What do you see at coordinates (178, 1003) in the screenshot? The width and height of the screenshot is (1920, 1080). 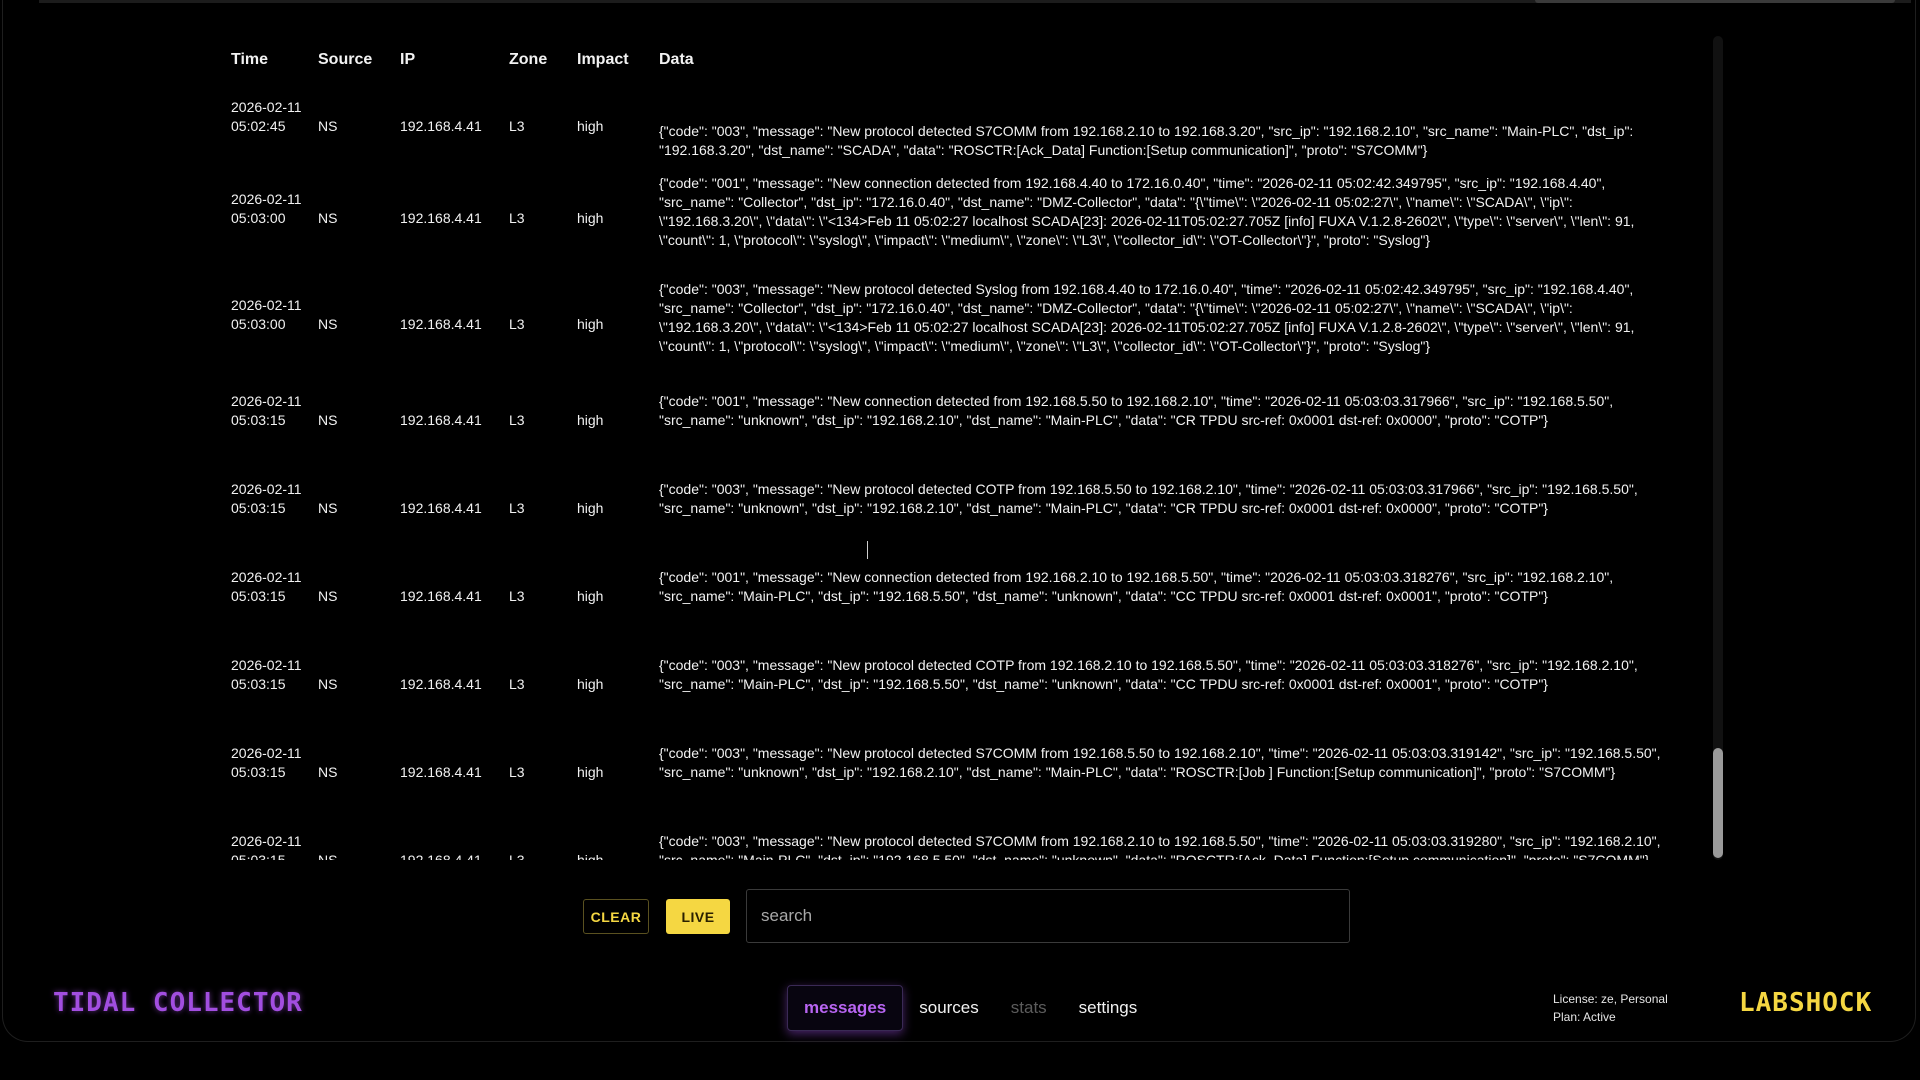 I see `tidal-collector-logo: TIDAL COLLECTOR` at bounding box center [178, 1003].